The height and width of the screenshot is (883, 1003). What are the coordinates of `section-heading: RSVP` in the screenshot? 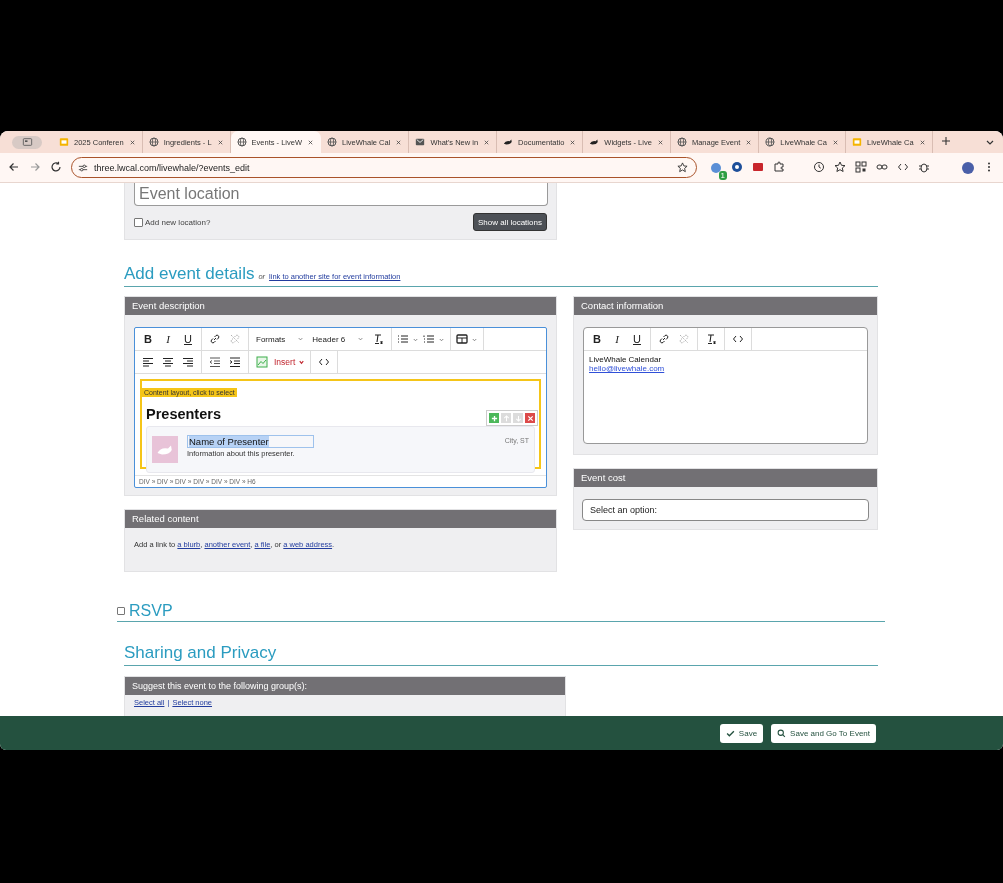 It's located at (151, 611).